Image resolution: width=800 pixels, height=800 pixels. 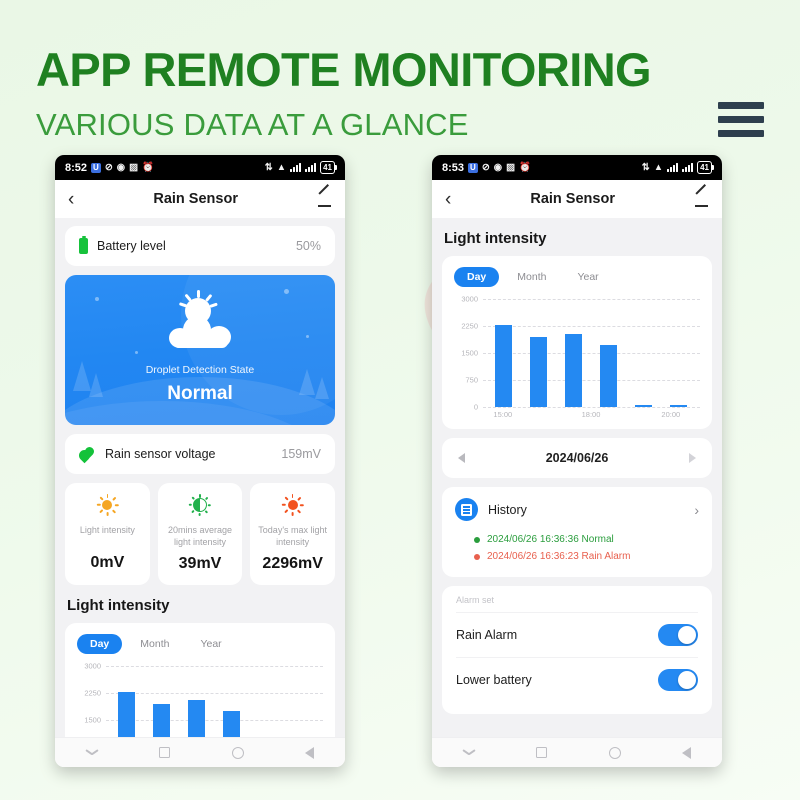 I want to click on alarm-label: Rain Alarm, so click(x=487, y=635).